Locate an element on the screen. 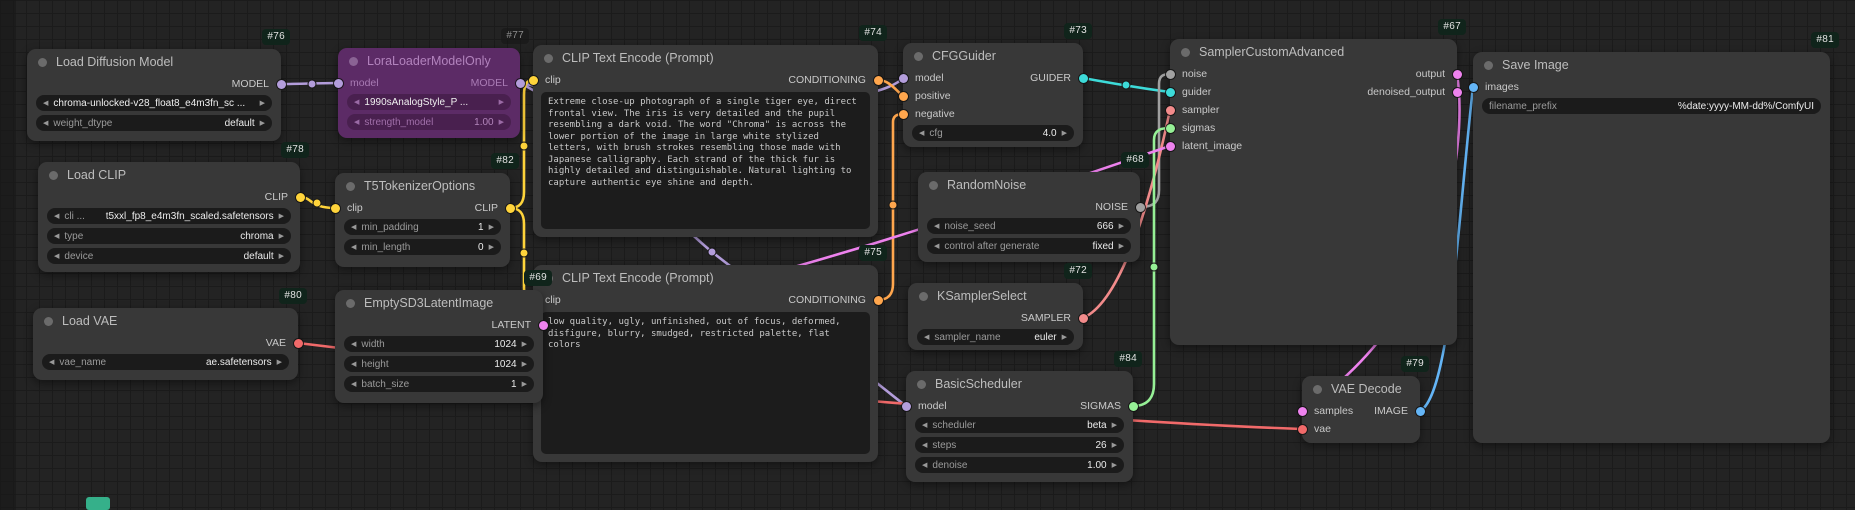 The width and height of the screenshot is (1855, 510). sampler-input-slot is located at coordinates (1170, 110).